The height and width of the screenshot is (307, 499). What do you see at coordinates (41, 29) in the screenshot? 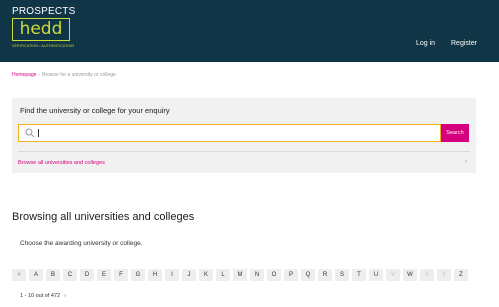
I see `logo-product: hedd` at bounding box center [41, 29].